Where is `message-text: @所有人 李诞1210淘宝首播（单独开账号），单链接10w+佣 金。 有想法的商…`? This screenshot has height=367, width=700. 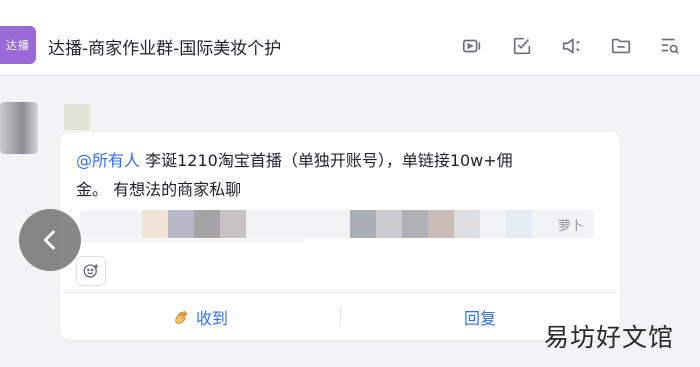 message-text: @所有人 李诞1210淘宝首播（单独开账号），单链接10w+佣 金。 有想法的商… is located at coordinates (336, 175).